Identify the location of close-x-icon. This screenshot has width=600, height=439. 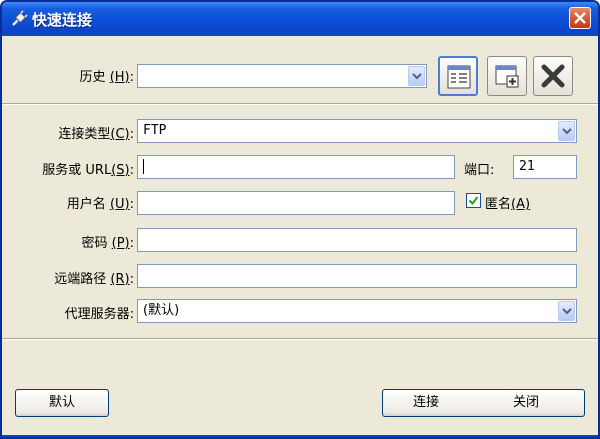
(580, 18).